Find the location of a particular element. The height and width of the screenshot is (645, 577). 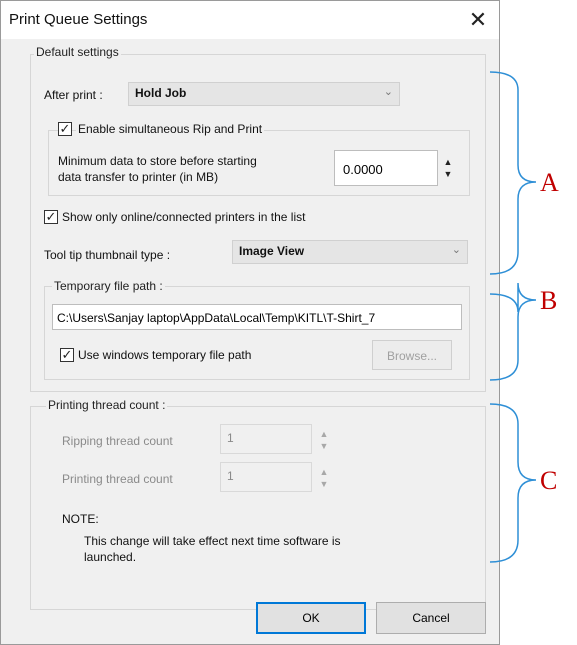

annotation-b: B is located at coordinates (549, 300).